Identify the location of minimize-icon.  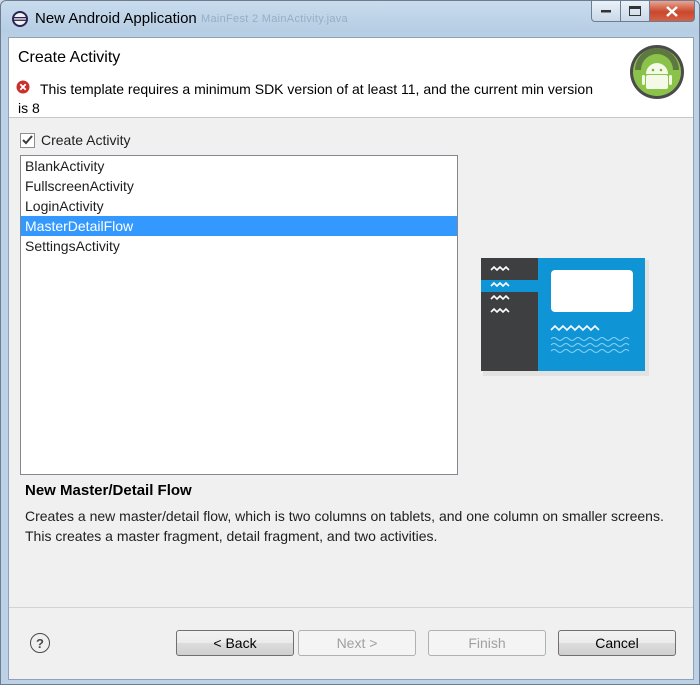
(606, 11).